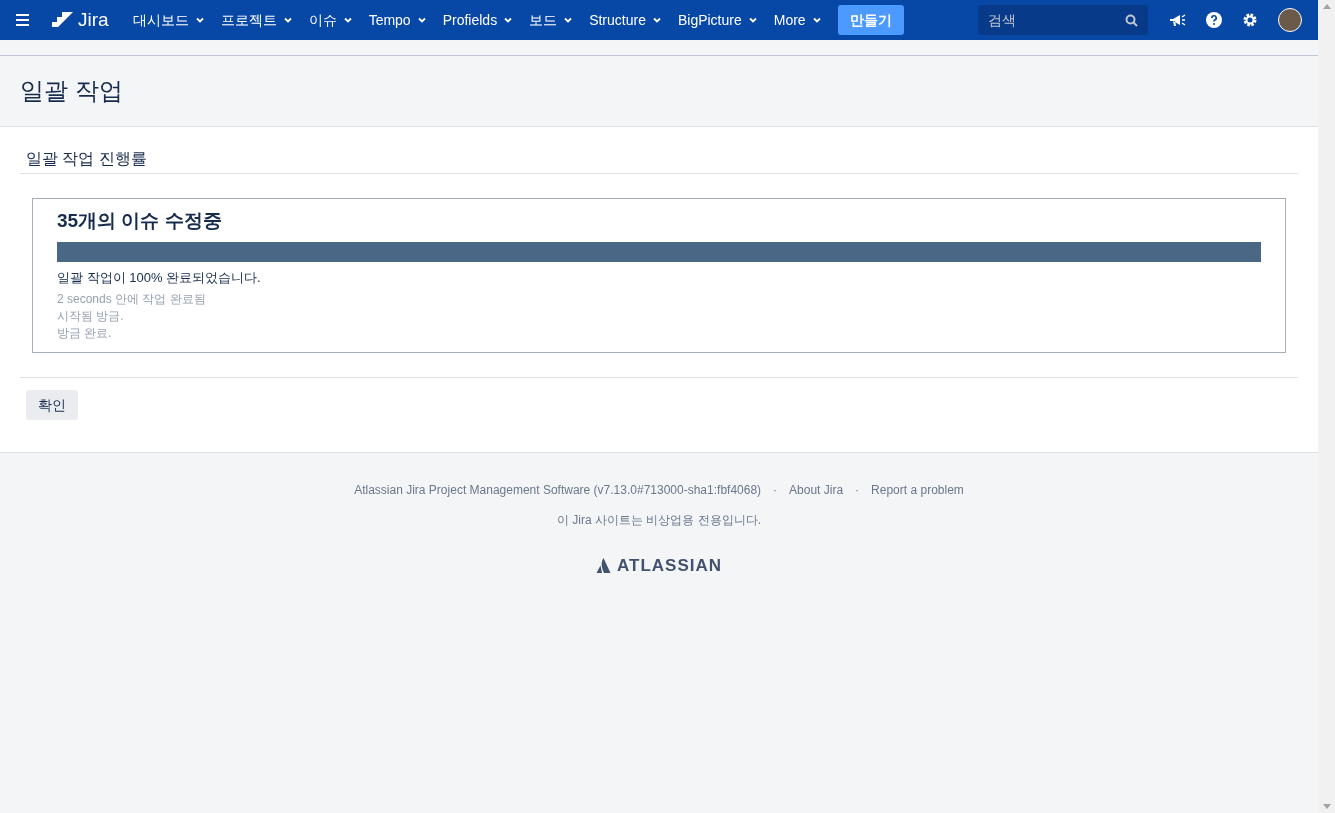  What do you see at coordinates (625, 20) in the screenshot?
I see `nav-menu: Structure` at bounding box center [625, 20].